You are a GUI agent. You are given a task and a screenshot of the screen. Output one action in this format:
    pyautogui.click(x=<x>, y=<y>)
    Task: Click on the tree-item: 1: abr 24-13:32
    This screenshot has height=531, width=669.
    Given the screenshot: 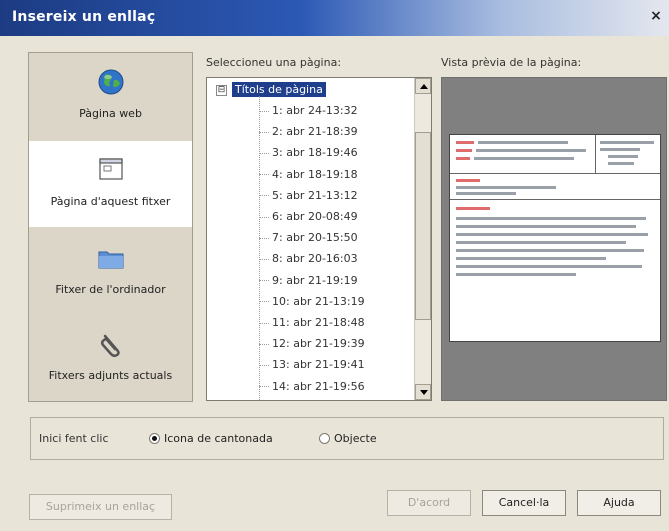 What is the action you would take?
    pyautogui.click(x=308, y=111)
    